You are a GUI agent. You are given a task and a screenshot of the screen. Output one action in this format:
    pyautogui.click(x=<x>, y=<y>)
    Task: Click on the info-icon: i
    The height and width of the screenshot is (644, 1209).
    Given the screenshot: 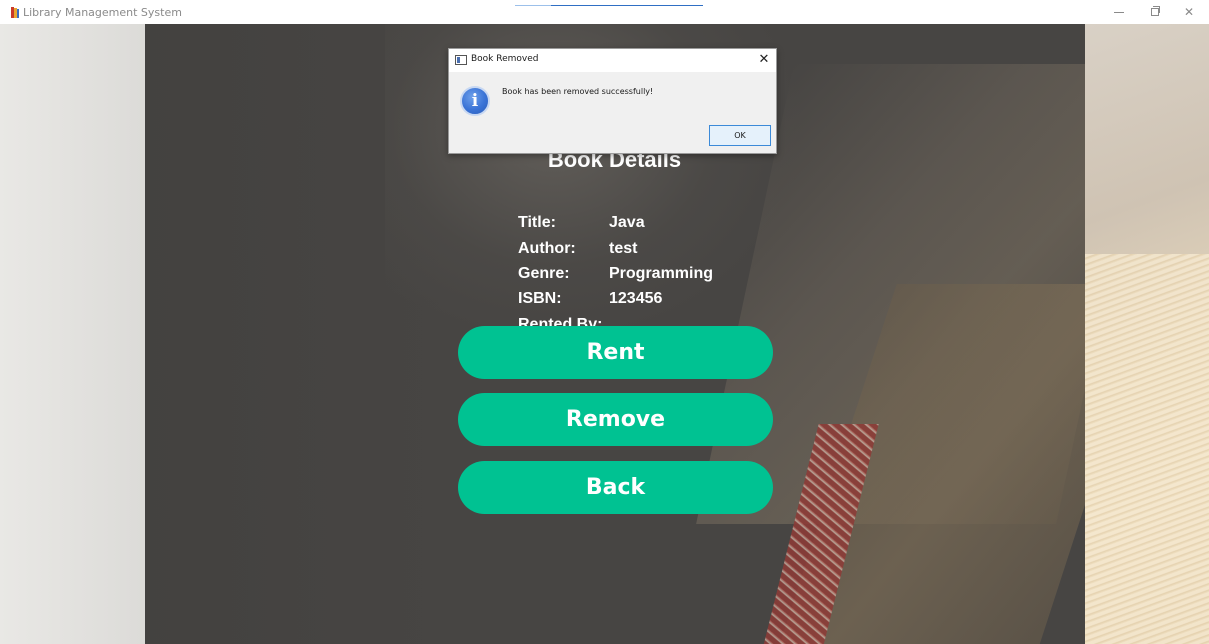 What is the action you would take?
    pyautogui.click(x=475, y=101)
    